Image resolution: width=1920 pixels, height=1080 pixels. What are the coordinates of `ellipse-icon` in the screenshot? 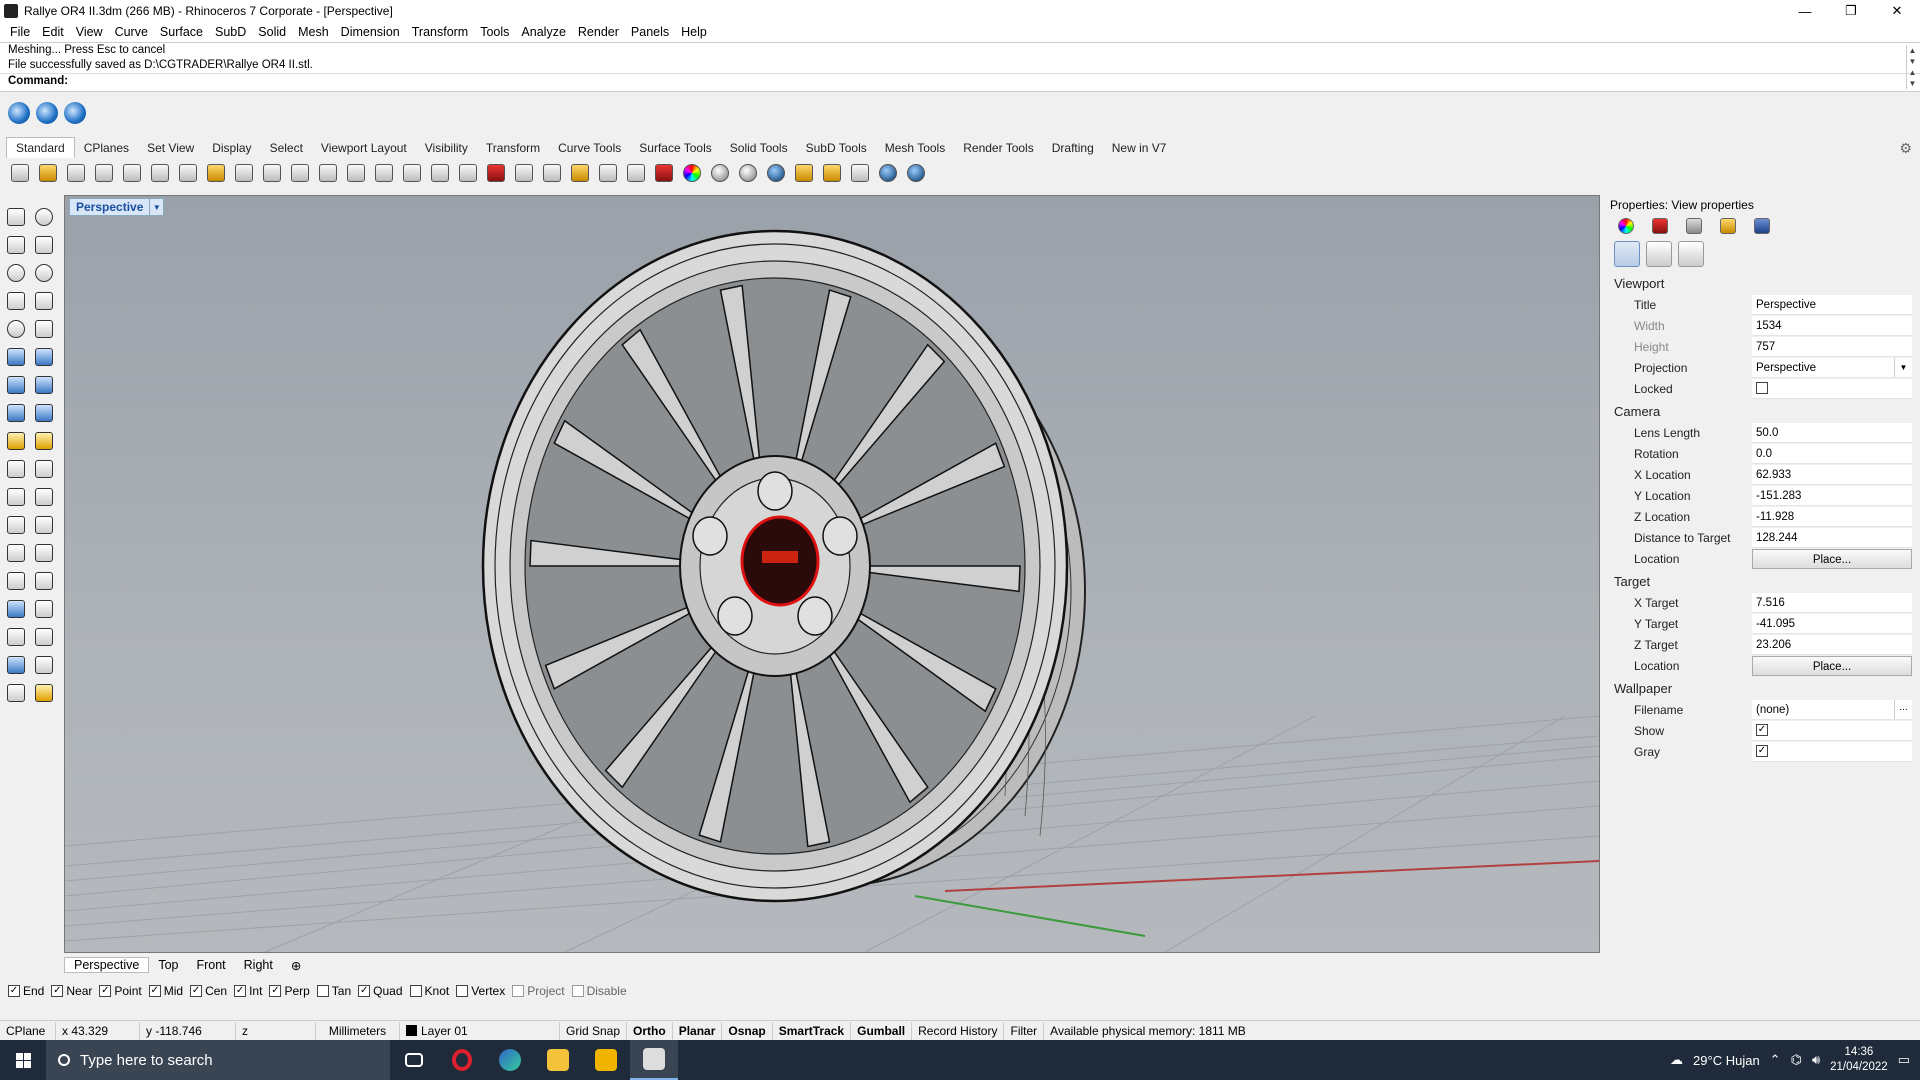 It's located at (44, 272).